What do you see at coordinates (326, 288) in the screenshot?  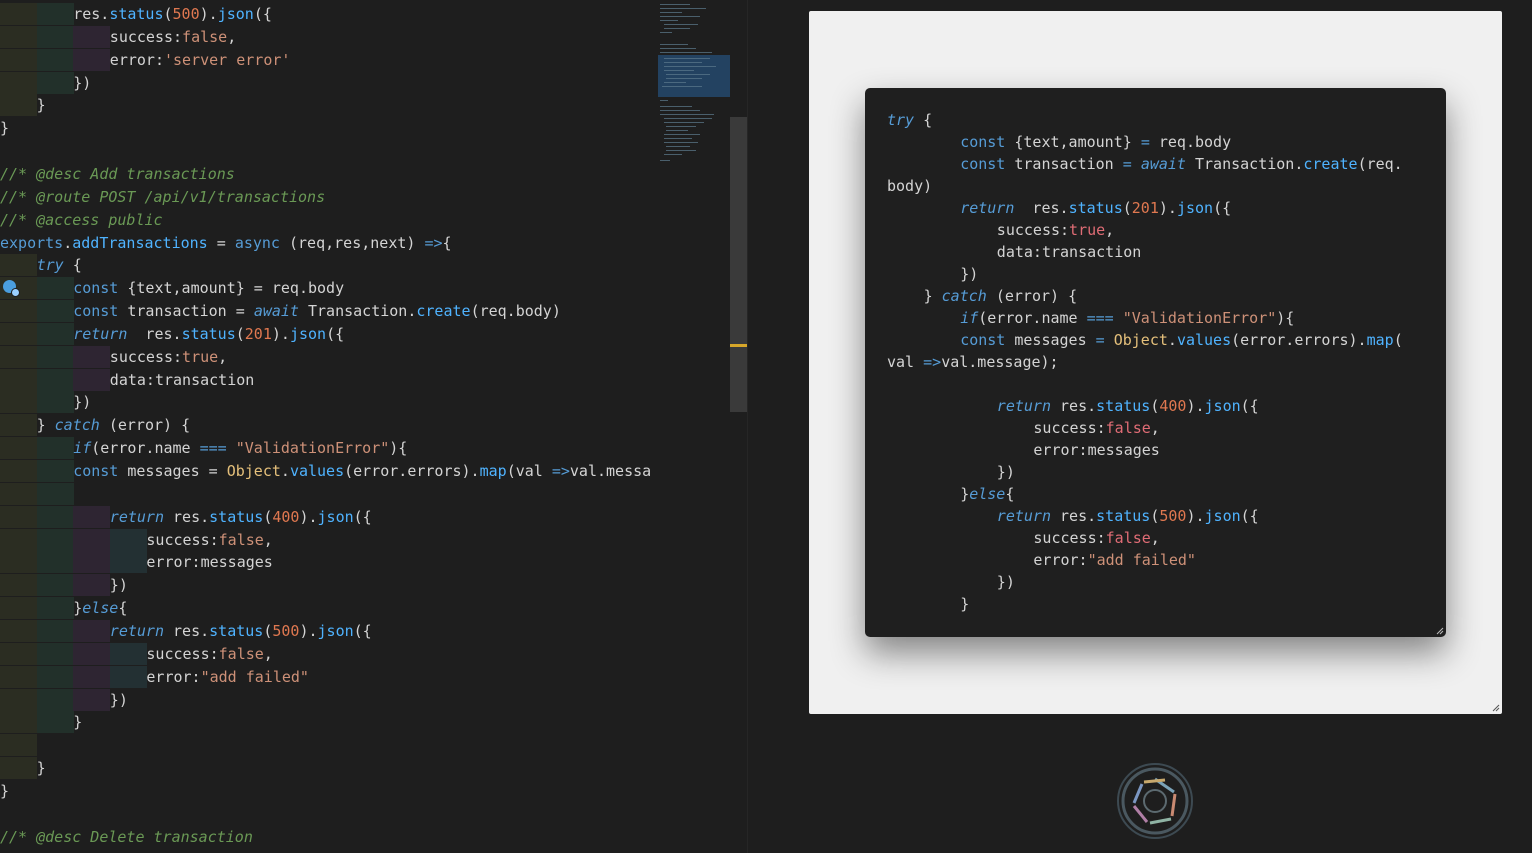 I see `editor-line: const {text,amount} = req.body` at bounding box center [326, 288].